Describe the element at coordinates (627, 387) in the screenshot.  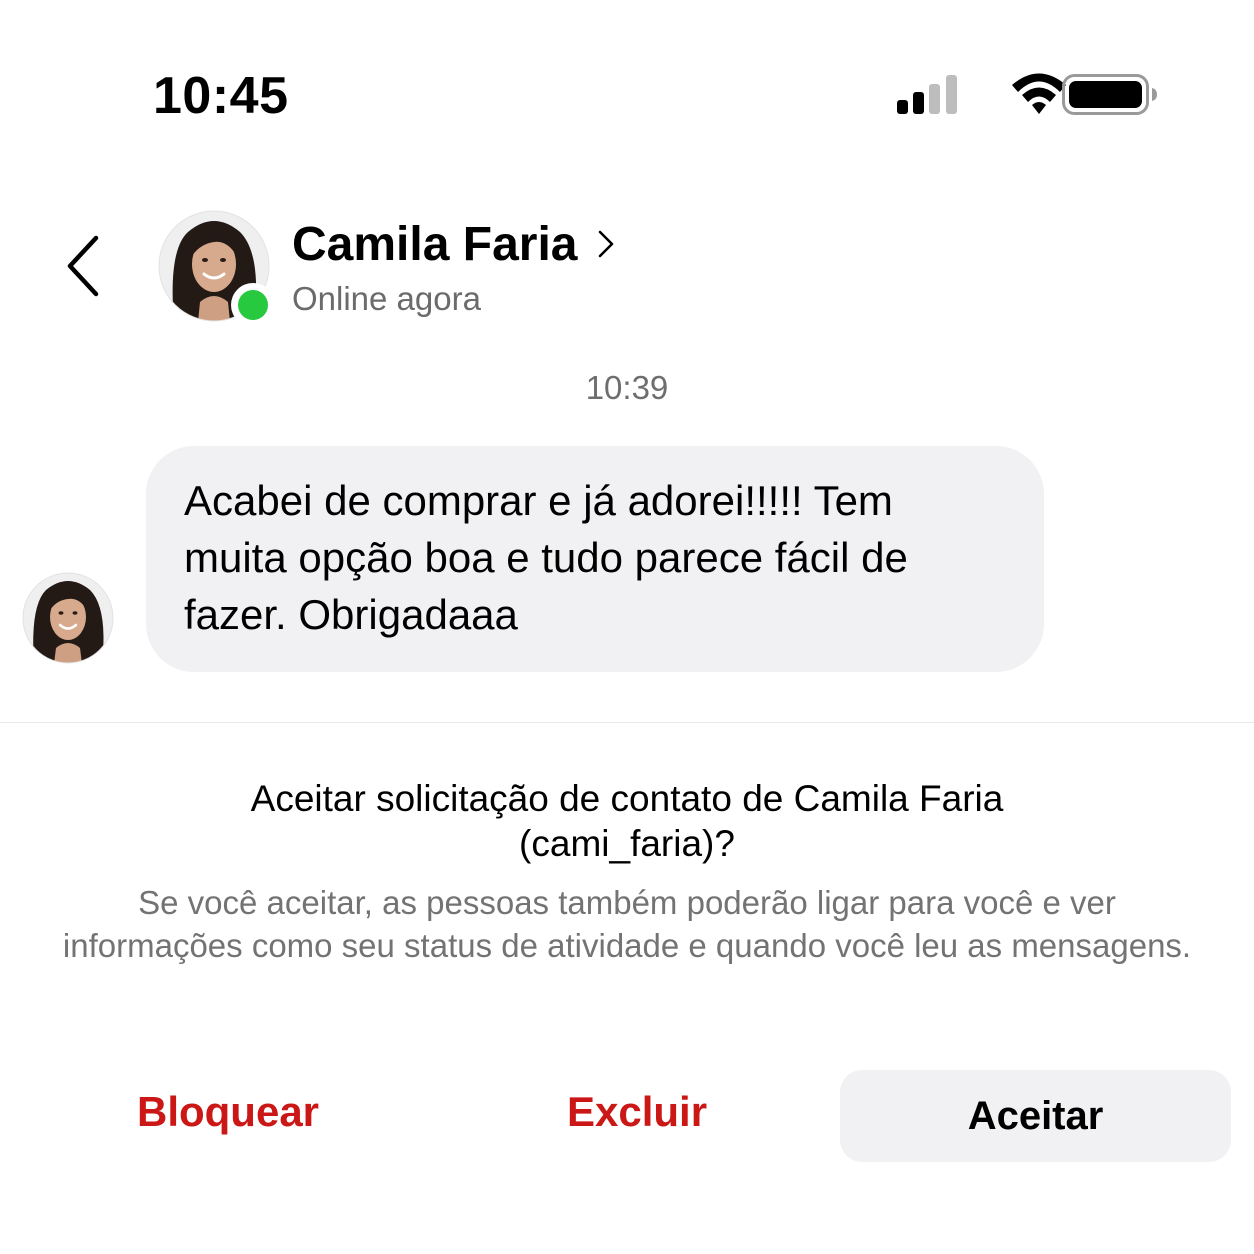
I see `message-timestamp: 10:39` at that location.